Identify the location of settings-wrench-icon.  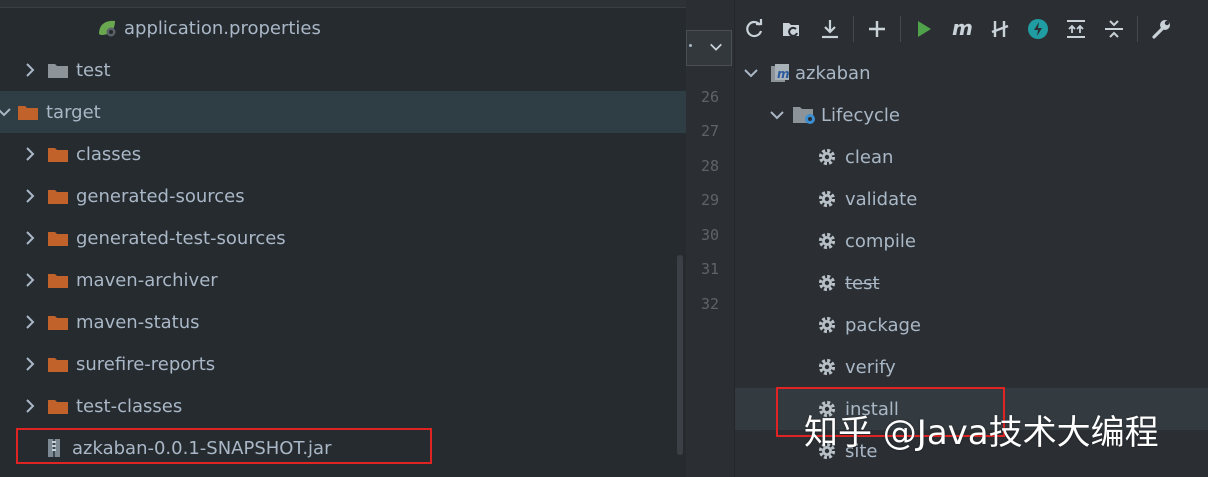
(1161, 29).